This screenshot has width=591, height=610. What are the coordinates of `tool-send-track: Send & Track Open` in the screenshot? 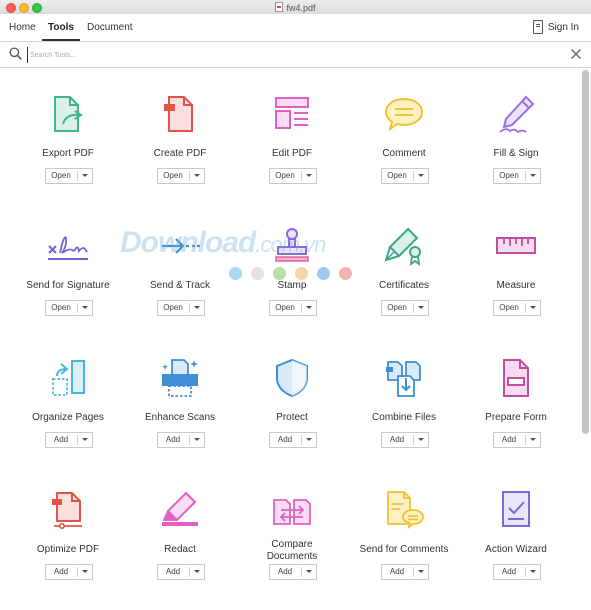 It's located at (180, 265).